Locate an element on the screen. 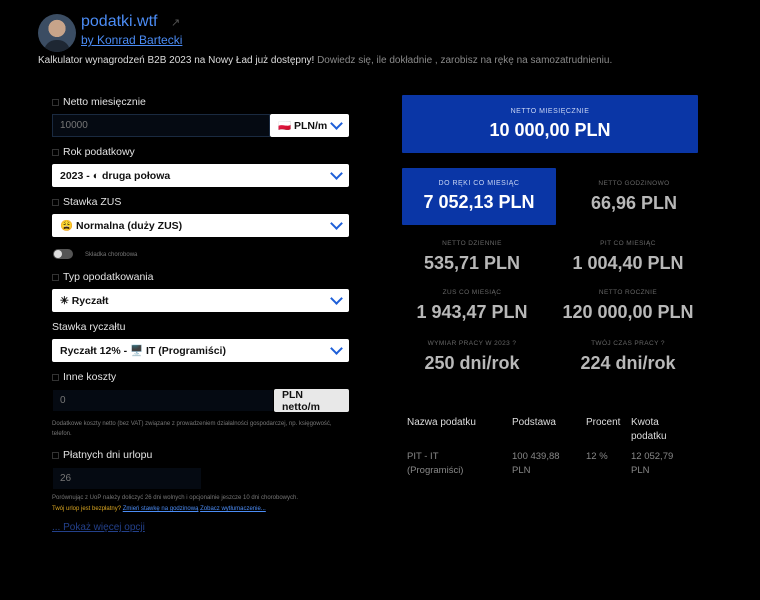 The width and height of the screenshot is (760, 600). tax-row-amount: 12 052,79 PLN is located at coordinates (652, 463).